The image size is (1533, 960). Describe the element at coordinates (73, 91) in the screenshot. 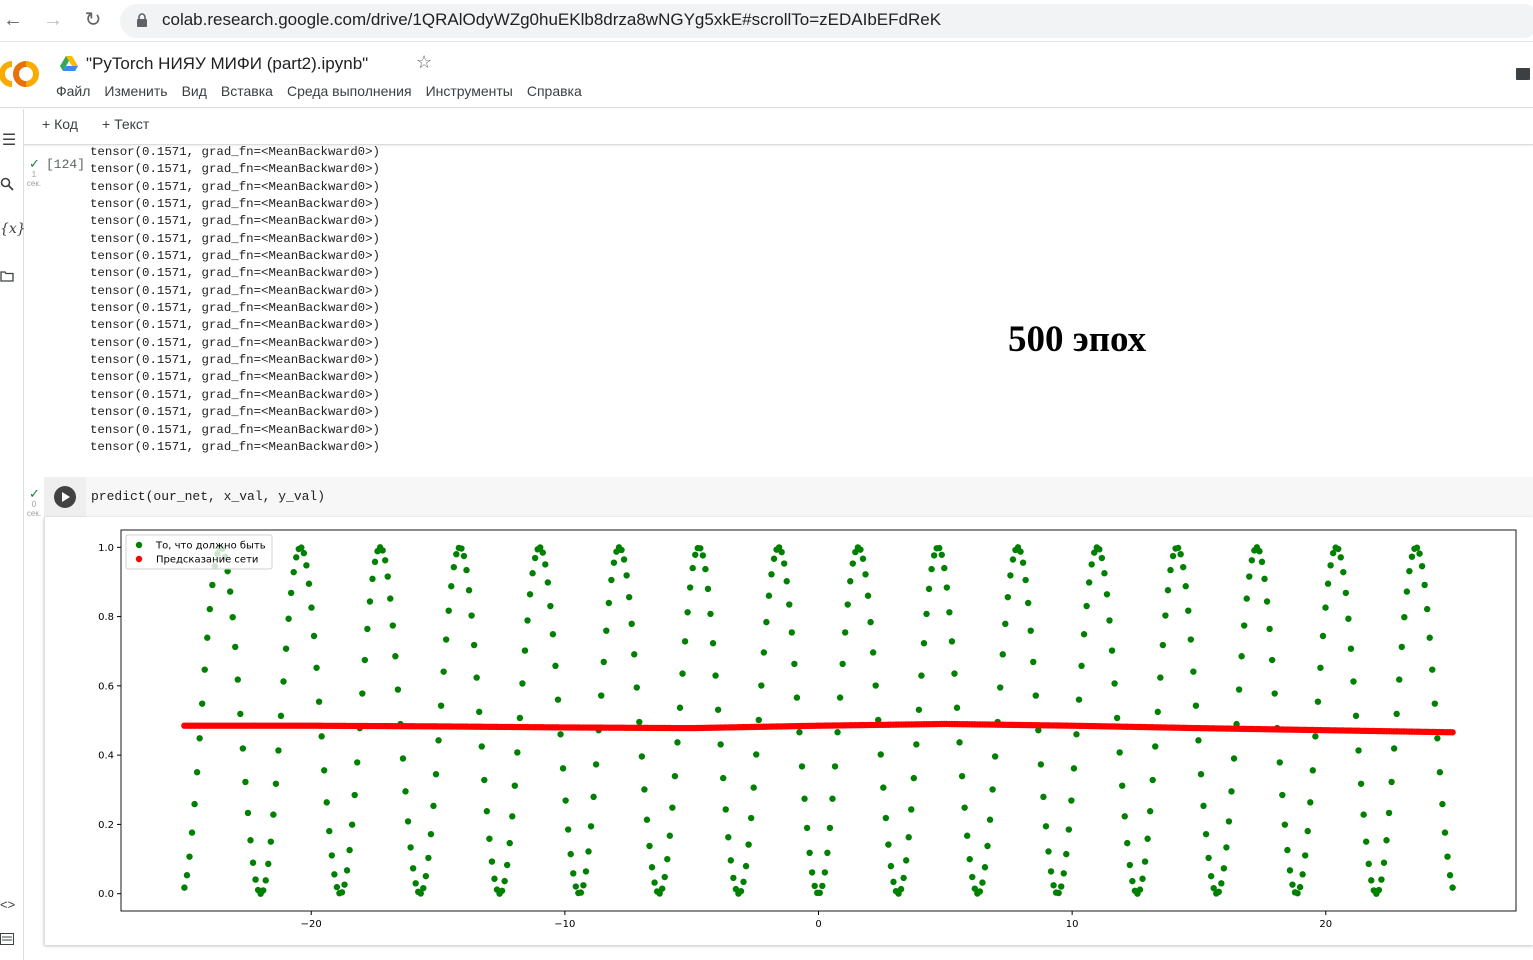

I see `menu-file: Файл` at that location.